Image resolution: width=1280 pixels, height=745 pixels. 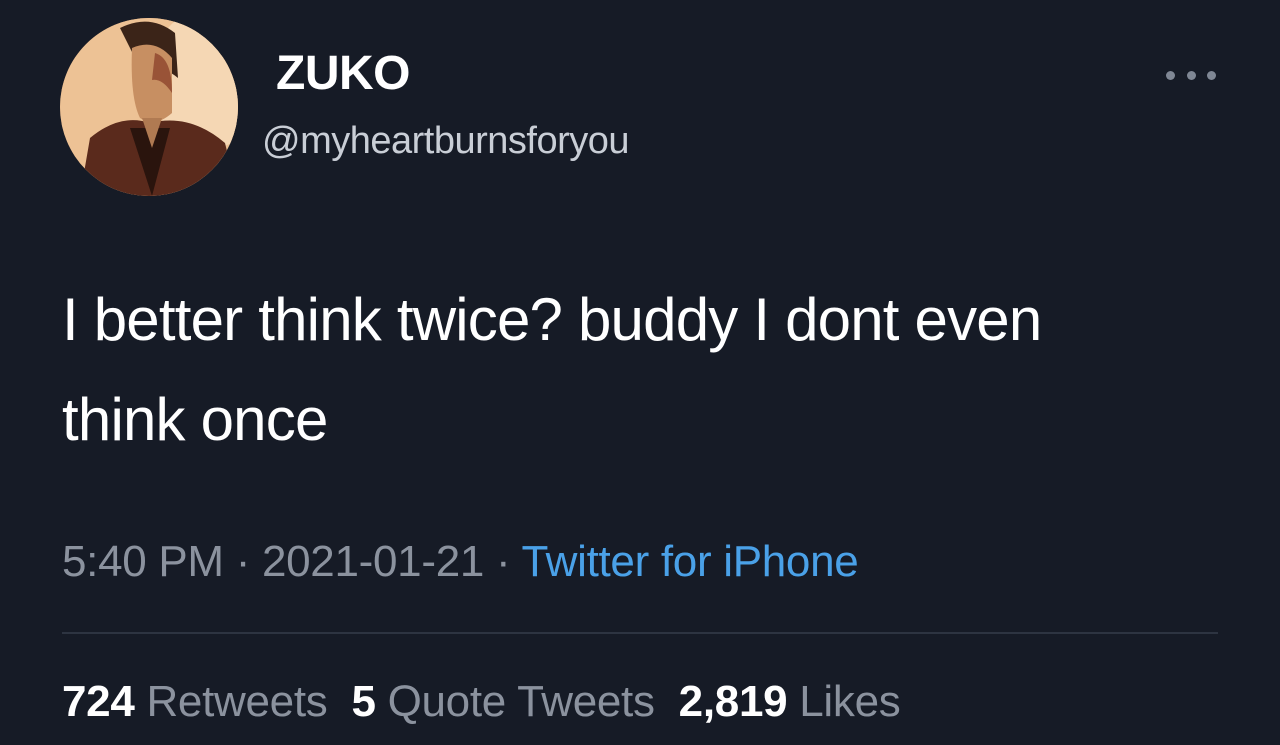 What do you see at coordinates (143, 561) in the screenshot?
I see `tweet-time: 5:40 PM` at bounding box center [143, 561].